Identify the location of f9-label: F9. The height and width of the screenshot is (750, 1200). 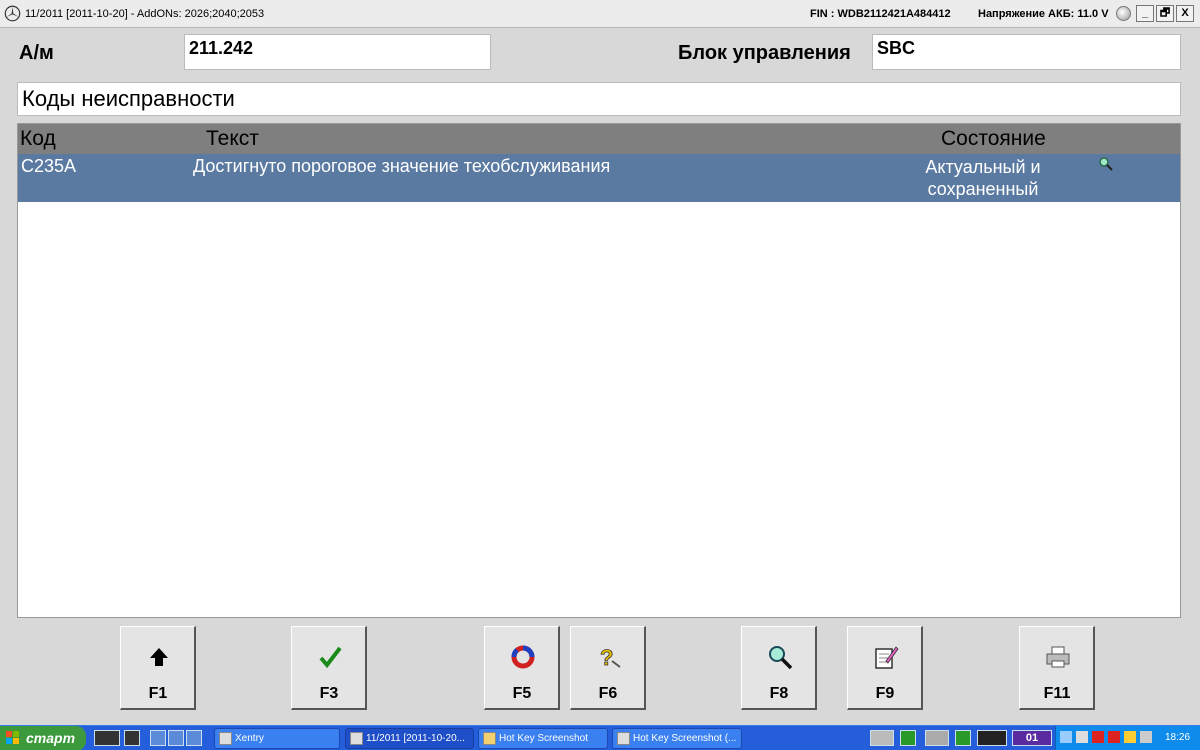
(885, 693).